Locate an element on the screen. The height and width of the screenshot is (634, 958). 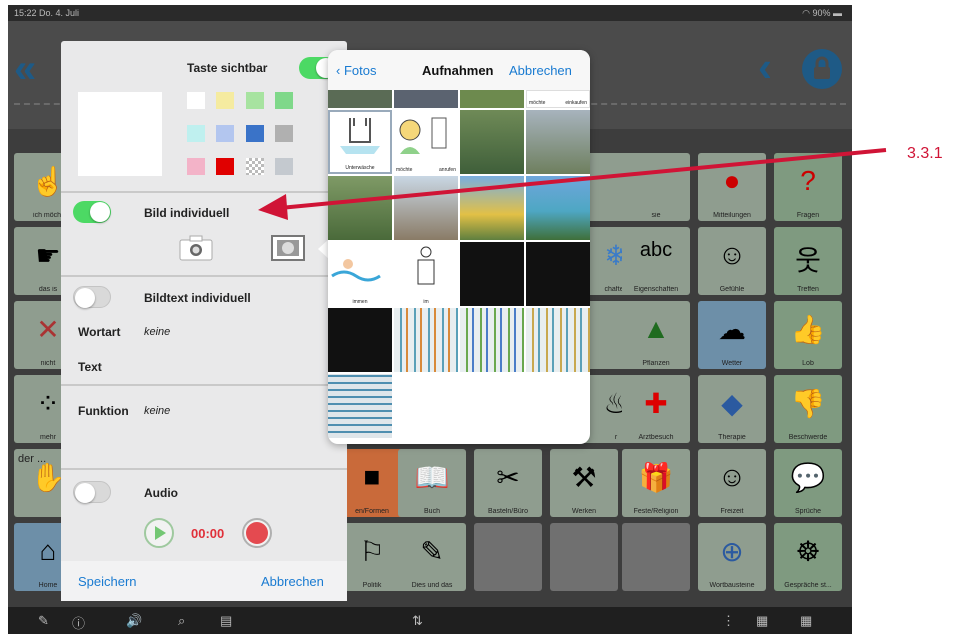
scissors-icon: ✂ is located at coordinates (508, 477).